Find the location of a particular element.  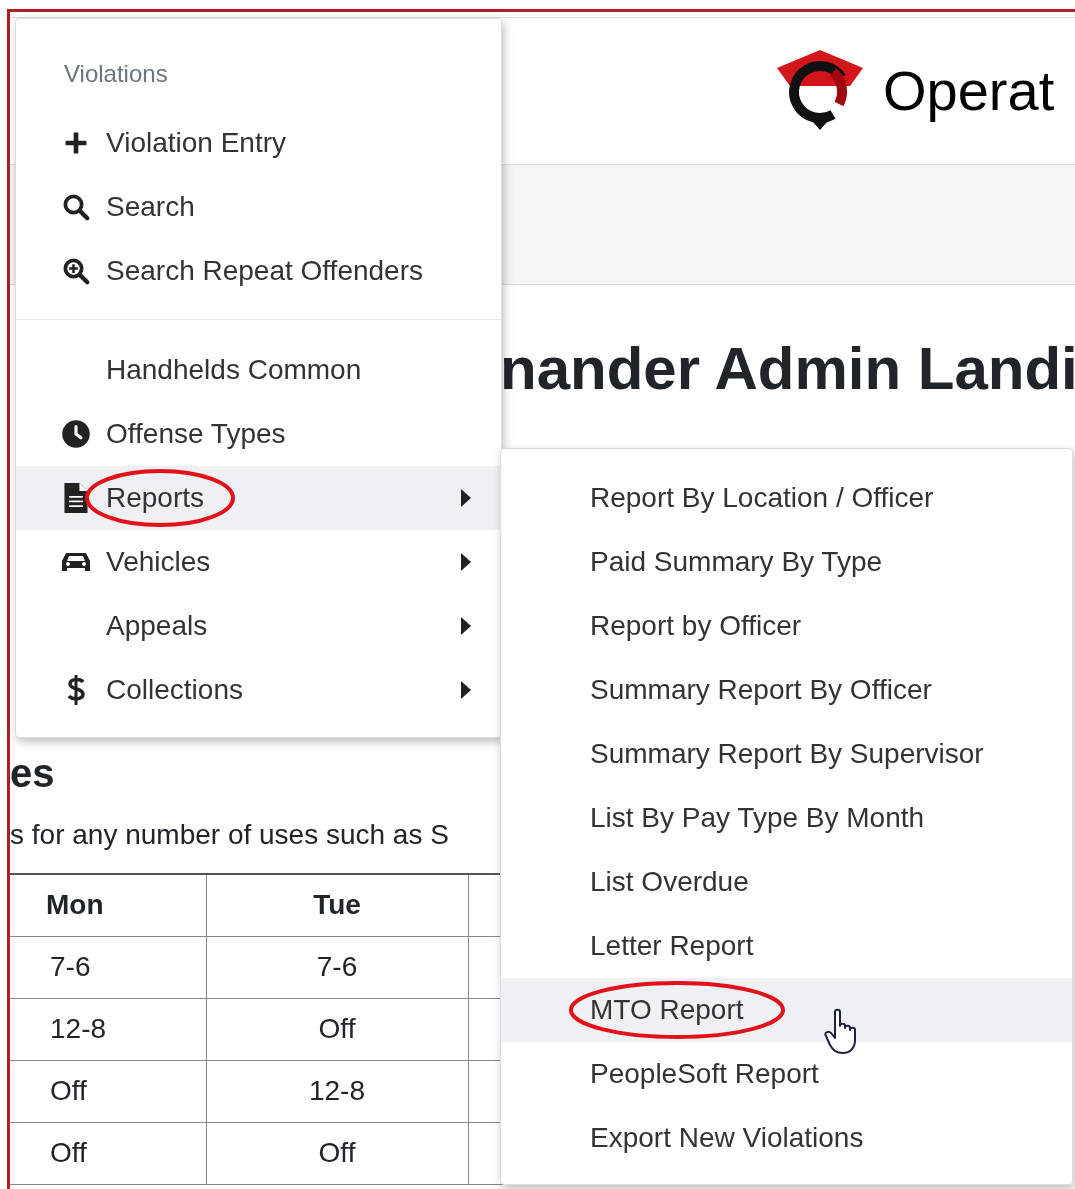

hand-cursor-icon is located at coordinates (841, 1032).